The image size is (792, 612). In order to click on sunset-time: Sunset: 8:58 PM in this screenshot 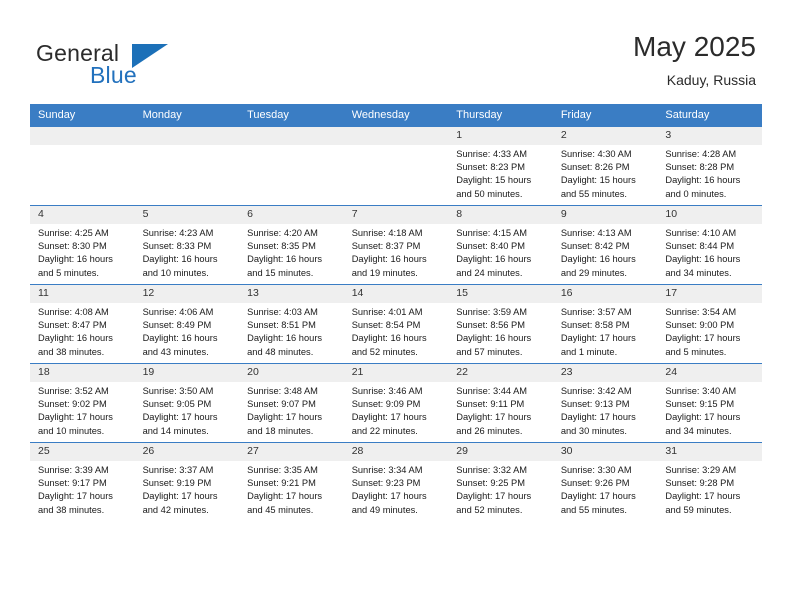, I will do `click(595, 325)`.